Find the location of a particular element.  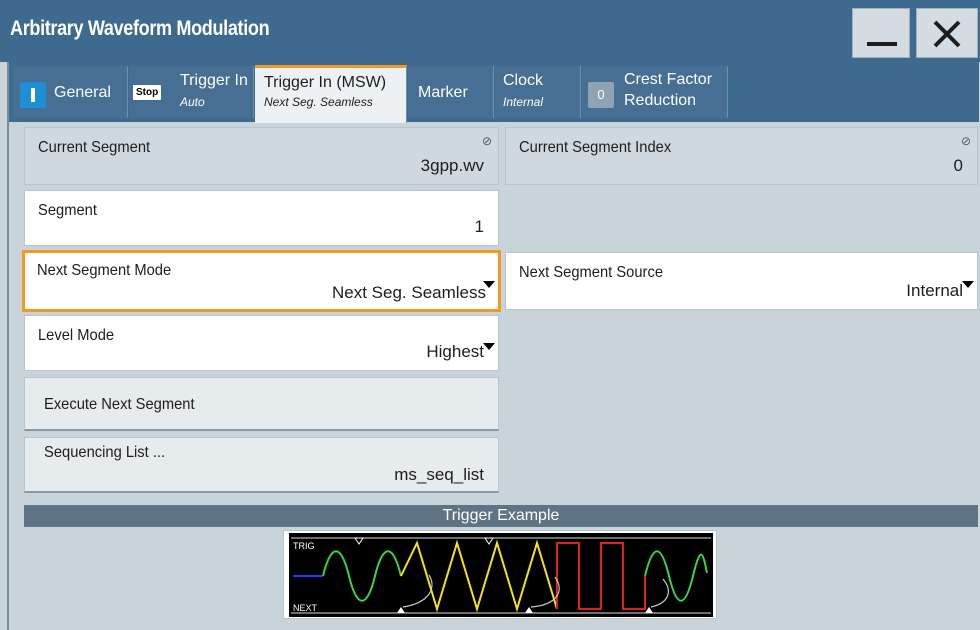

sequencing-list-button: Sequencing List ... ms_seq_list is located at coordinates (261, 465).